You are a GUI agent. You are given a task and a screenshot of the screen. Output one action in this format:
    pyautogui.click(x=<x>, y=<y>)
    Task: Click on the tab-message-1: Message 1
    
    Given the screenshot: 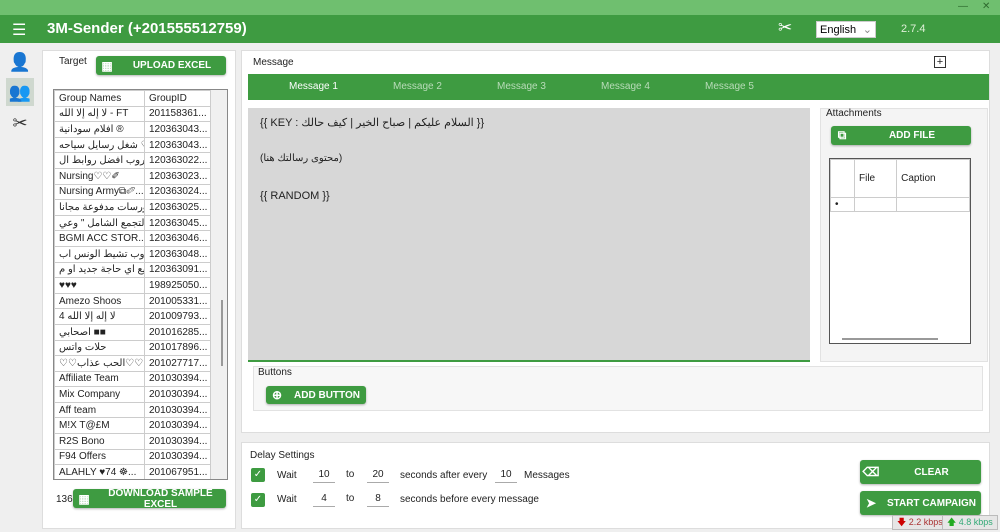 What is the action you would take?
    pyautogui.click(x=313, y=86)
    